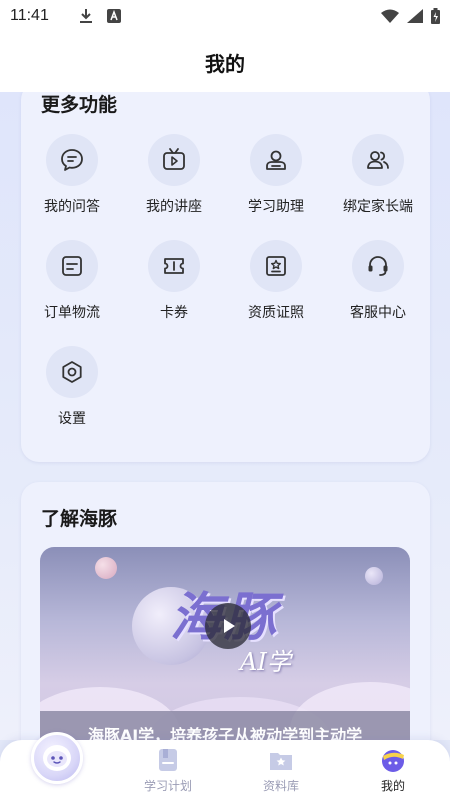 The width and height of the screenshot is (450, 800). Describe the element at coordinates (174, 207) in the screenshot. I see `feature-label: 我的讲座` at that location.